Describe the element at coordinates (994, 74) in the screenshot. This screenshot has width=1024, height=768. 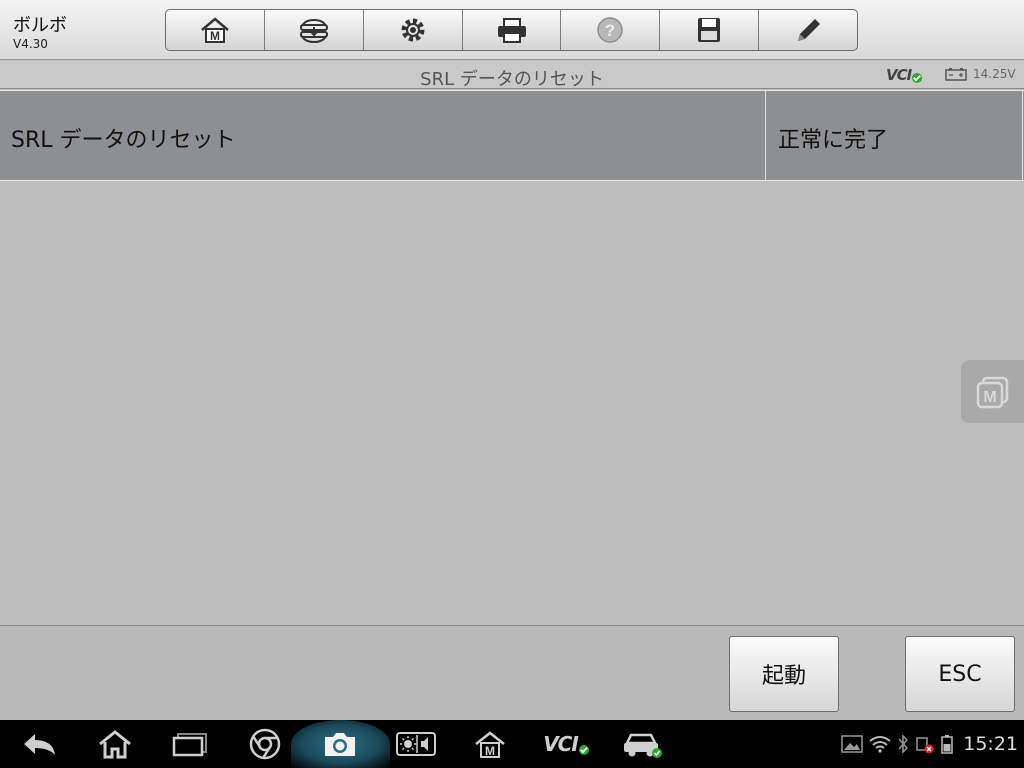
I see `battery-voltage: 14.25V` at that location.